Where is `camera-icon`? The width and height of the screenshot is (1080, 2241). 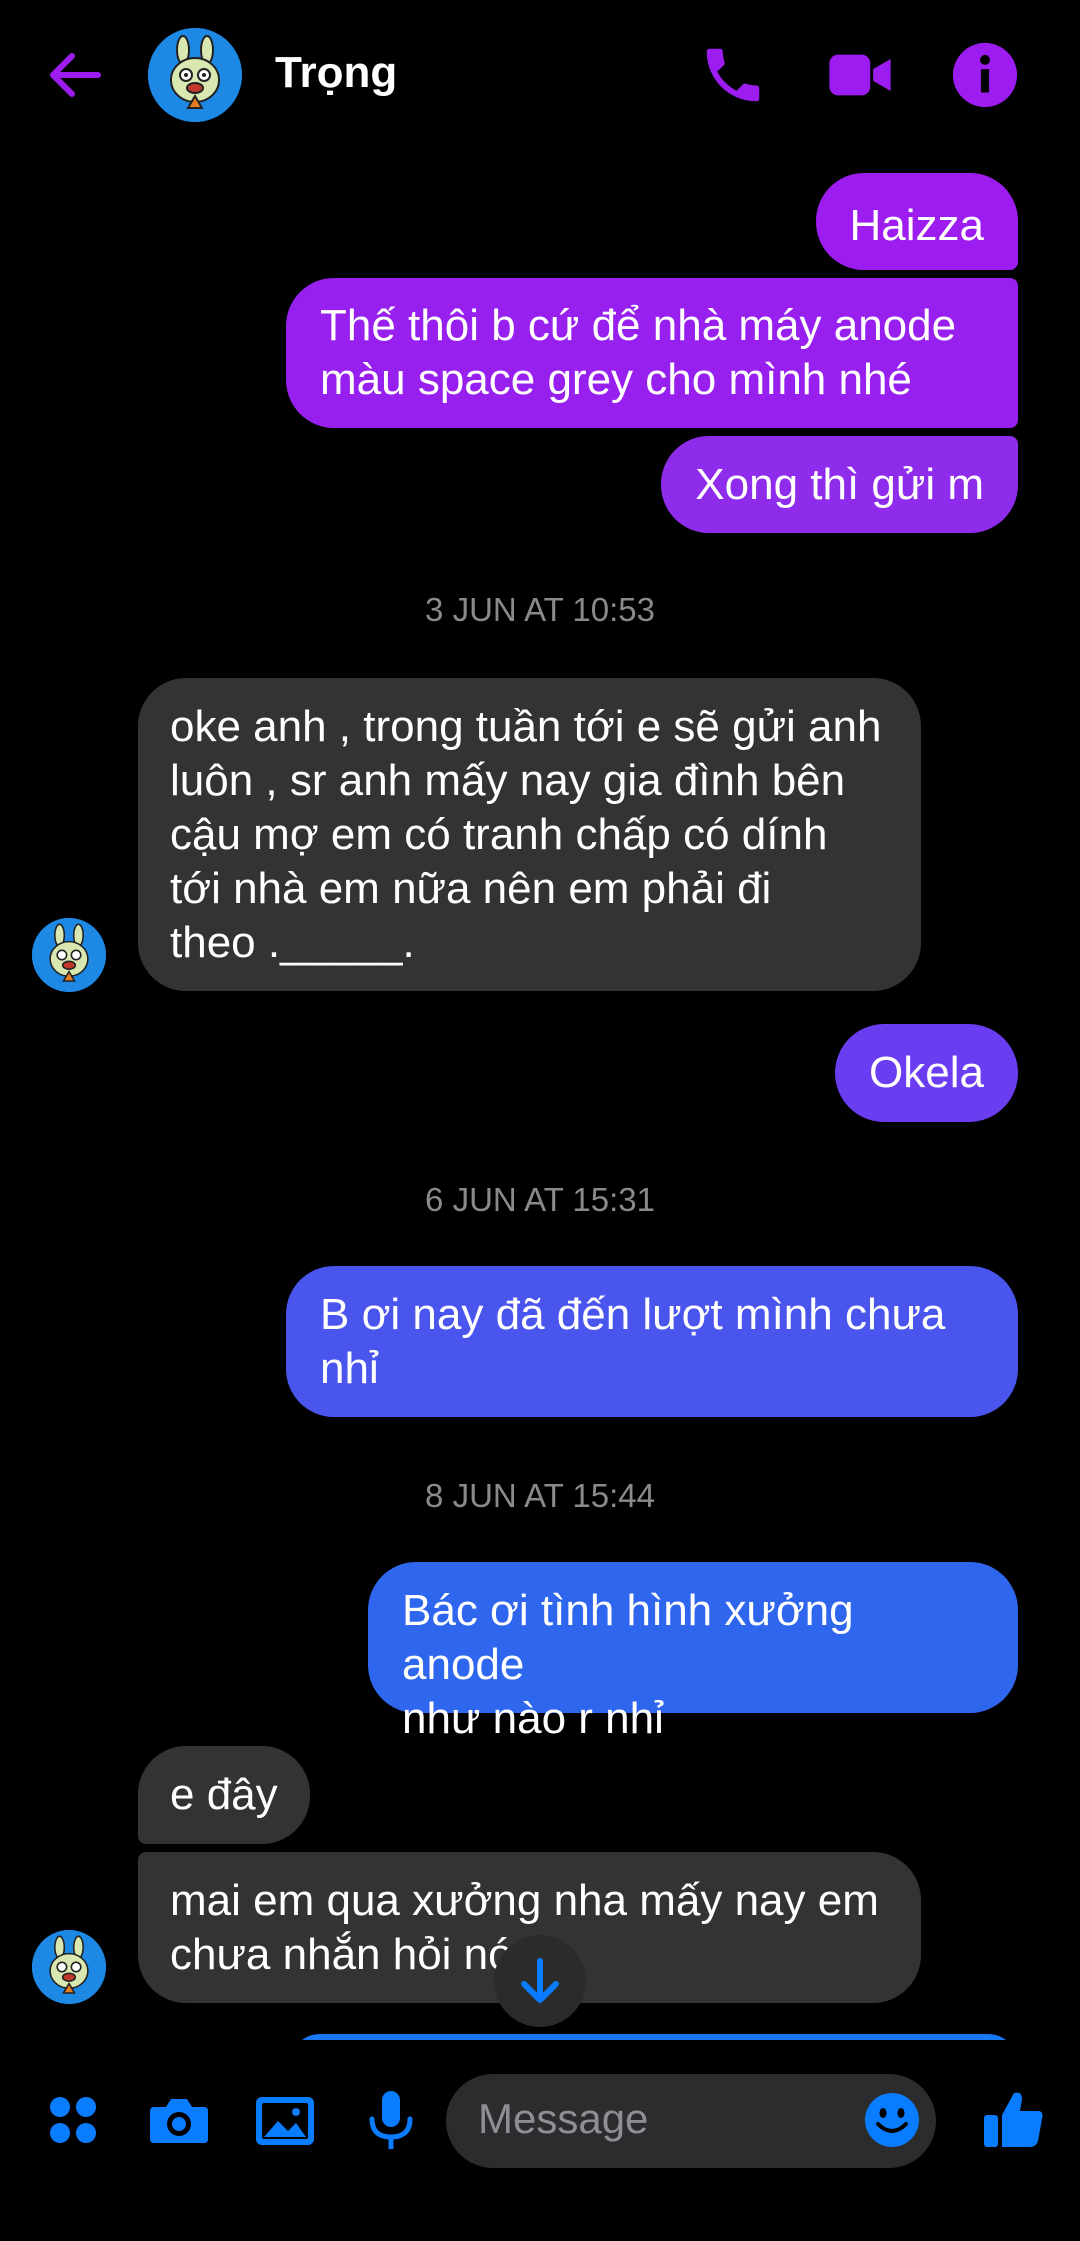 camera-icon is located at coordinates (179, 2121).